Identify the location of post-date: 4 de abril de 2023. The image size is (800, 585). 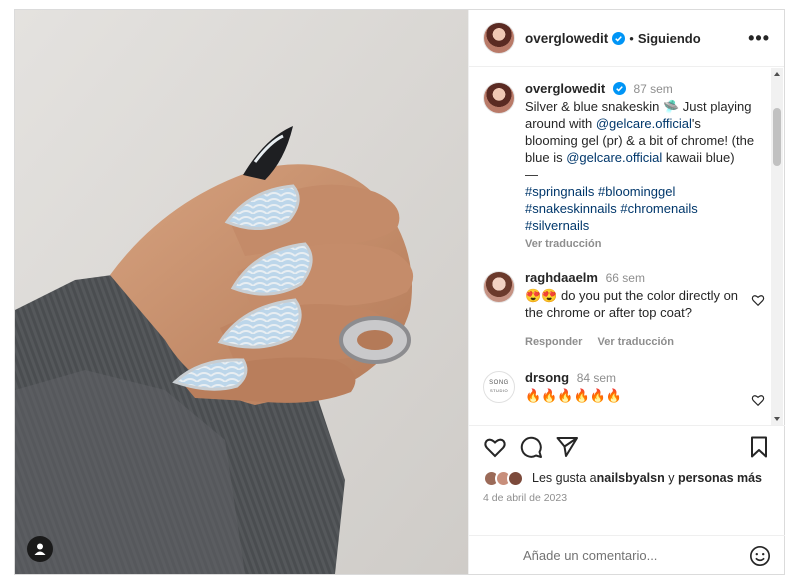
(627, 496).